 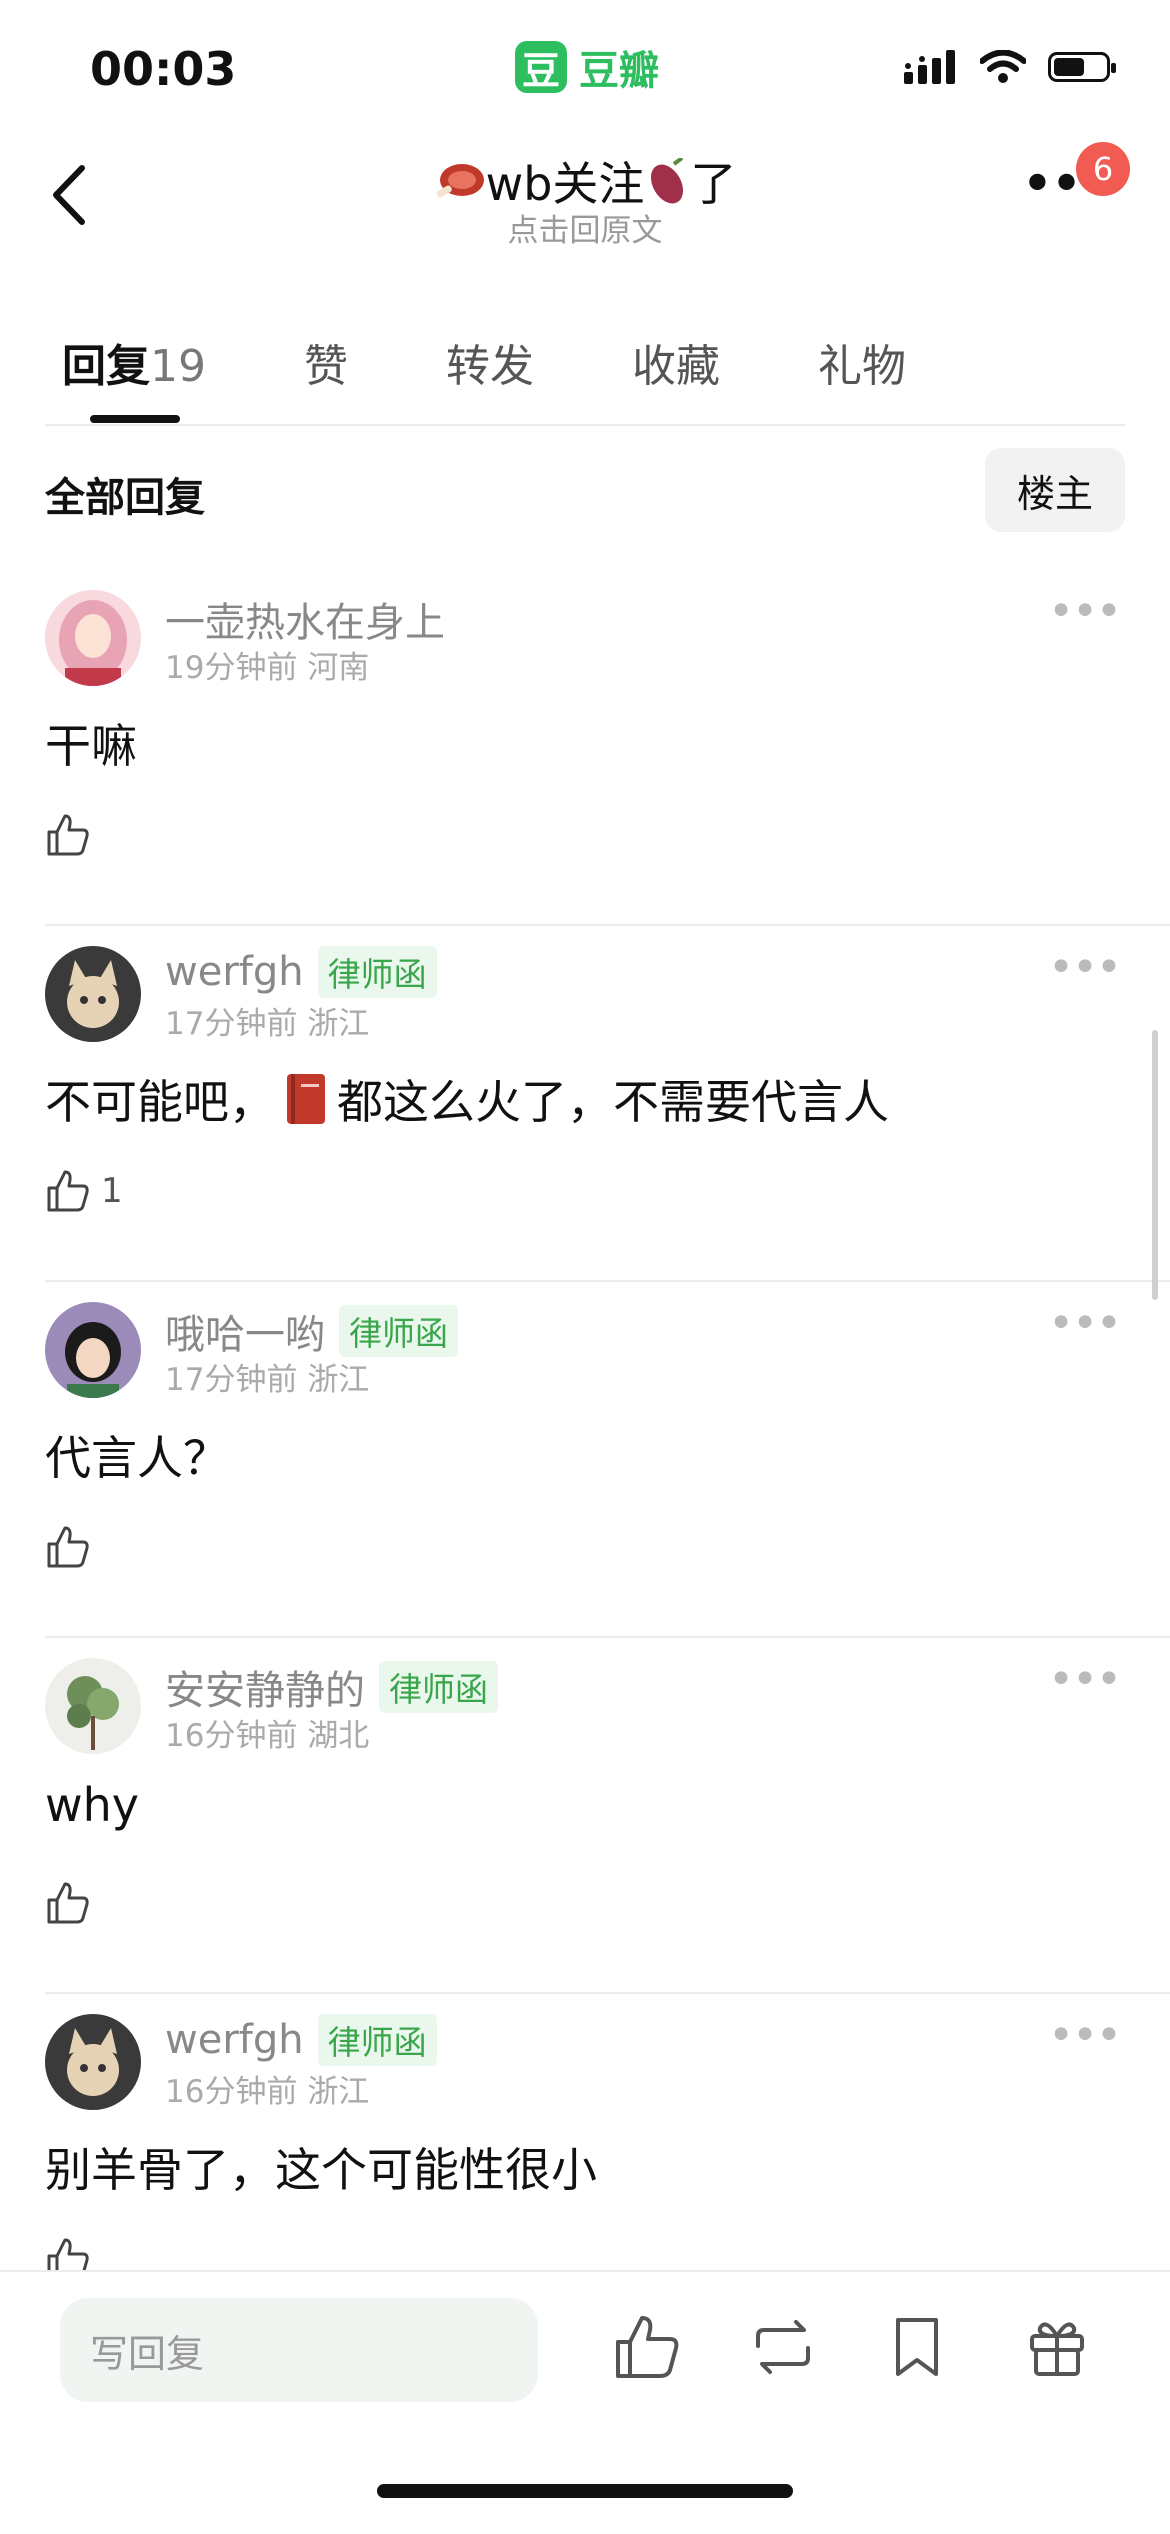 I want to click on comment-location: 河南, so click(x=338, y=668).